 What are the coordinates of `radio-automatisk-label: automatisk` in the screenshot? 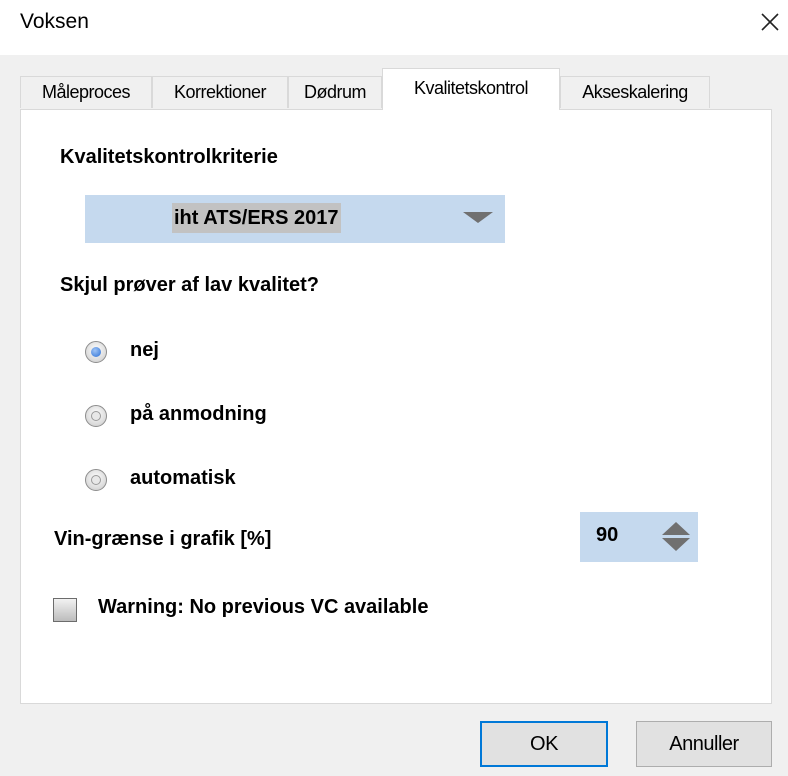 It's located at (183, 478).